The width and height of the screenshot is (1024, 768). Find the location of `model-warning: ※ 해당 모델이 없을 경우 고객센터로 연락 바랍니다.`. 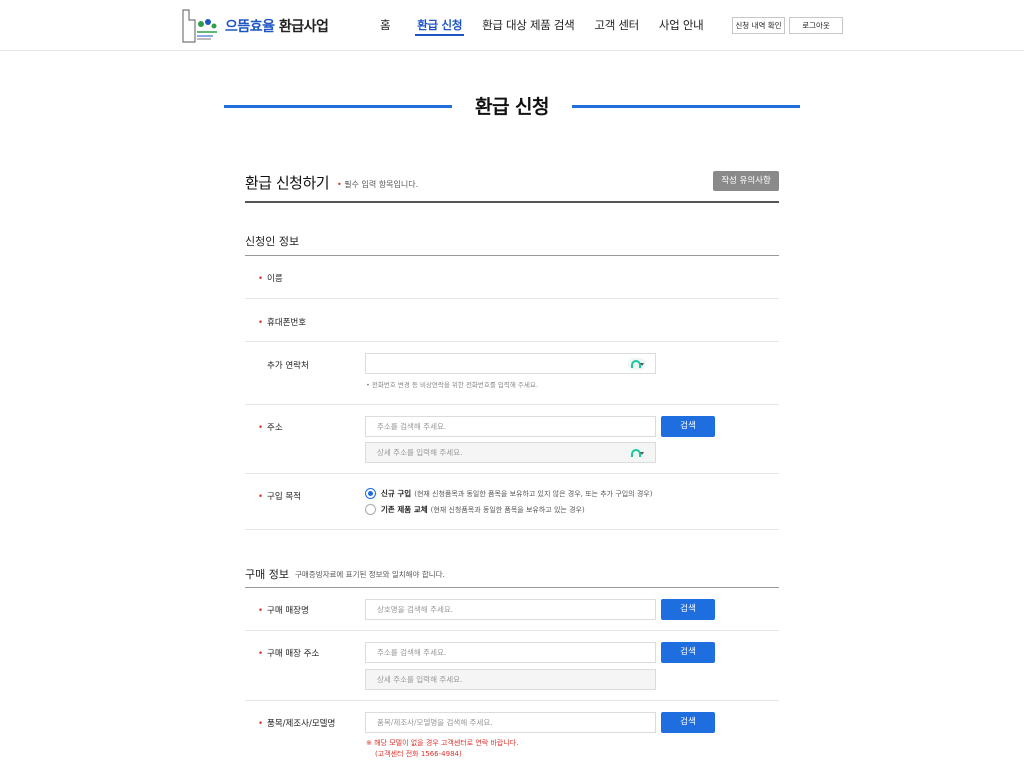

model-warning: ※ 해당 모델이 없을 경우 고객센터로 연락 바랍니다. is located at coordinates (442, 743).